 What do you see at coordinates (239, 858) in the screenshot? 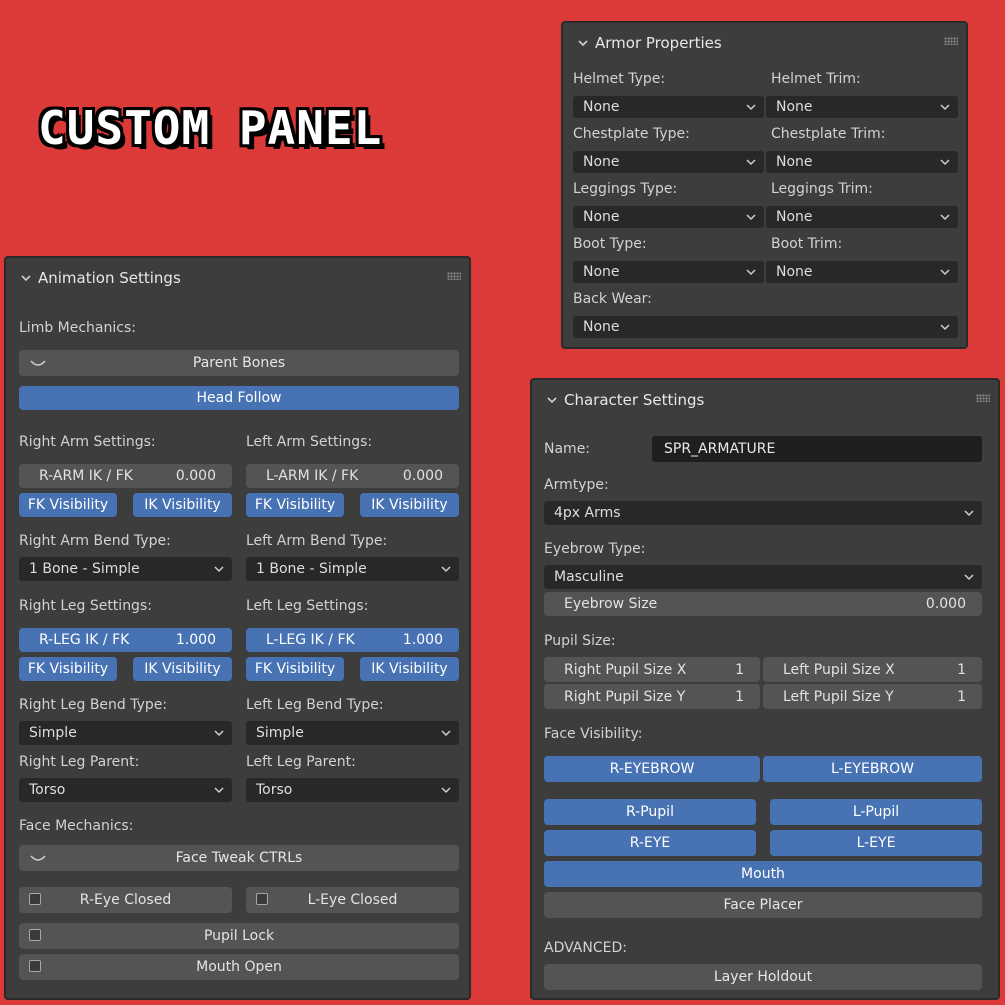
I see `face-tweak-toggle: Face Tweak CTRLs` at bounding box center [239, 858].